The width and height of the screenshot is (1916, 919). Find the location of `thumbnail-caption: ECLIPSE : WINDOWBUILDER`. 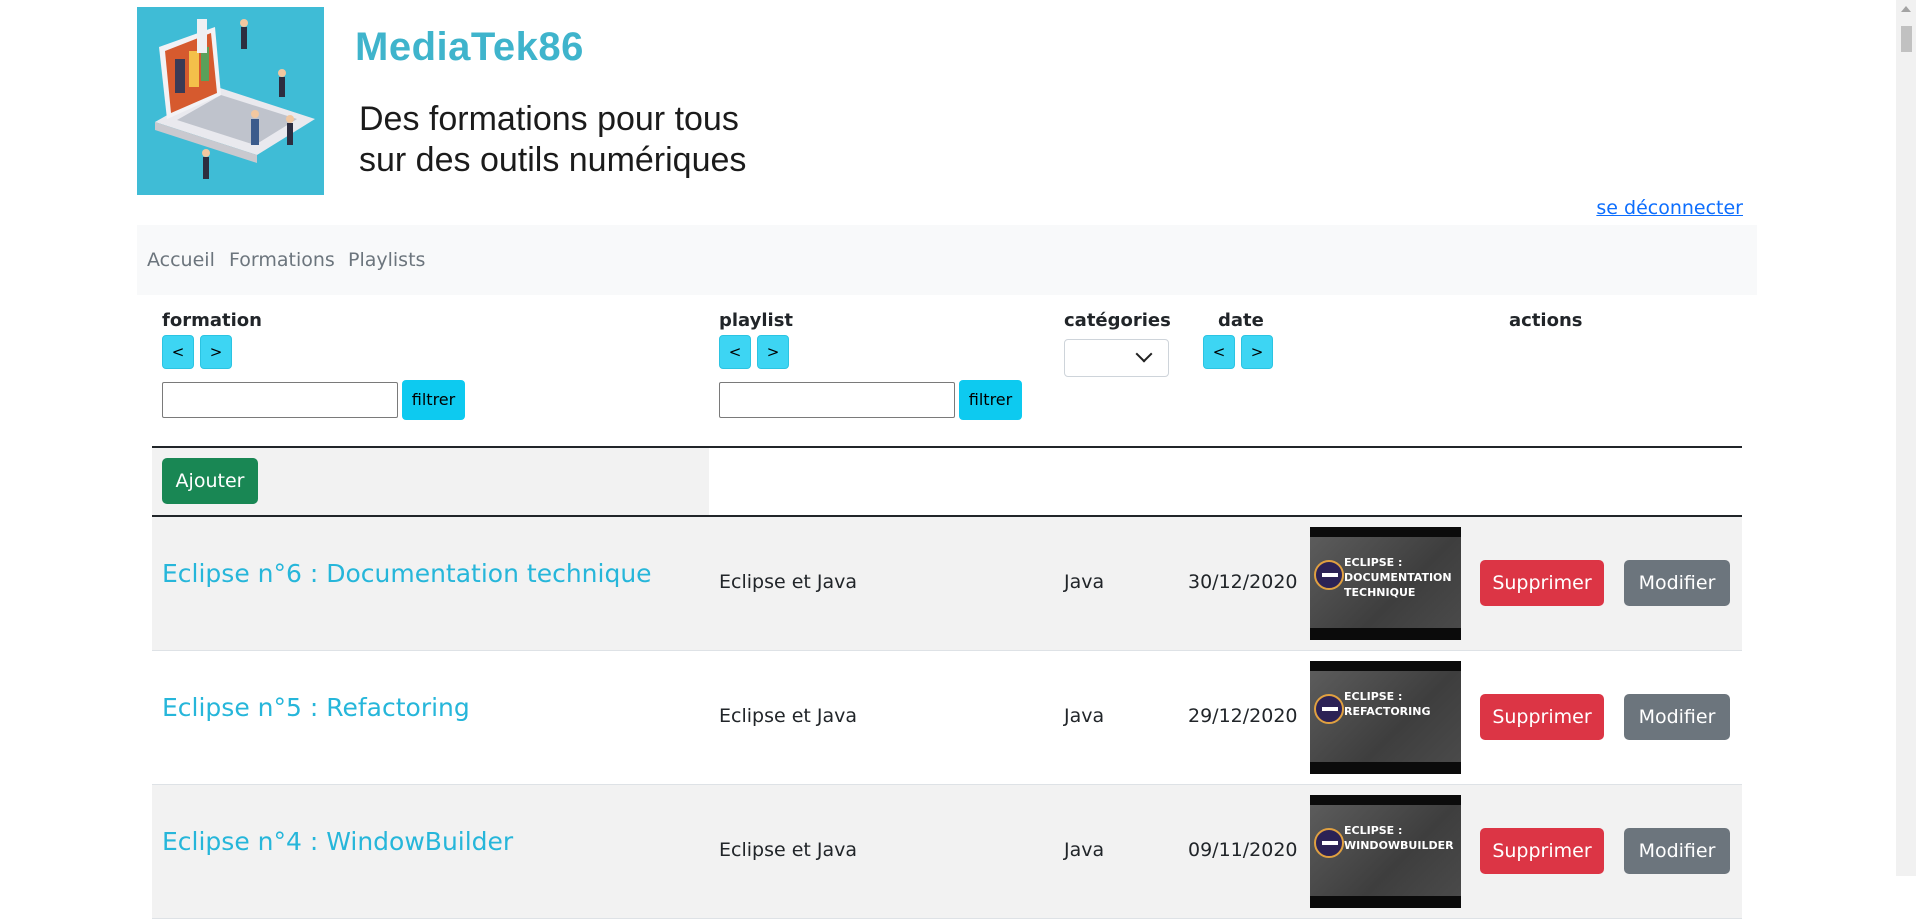

thumbnail-caption: ECLIPSE : WINDOWBUILDER is located at coordinates (1399, 838).